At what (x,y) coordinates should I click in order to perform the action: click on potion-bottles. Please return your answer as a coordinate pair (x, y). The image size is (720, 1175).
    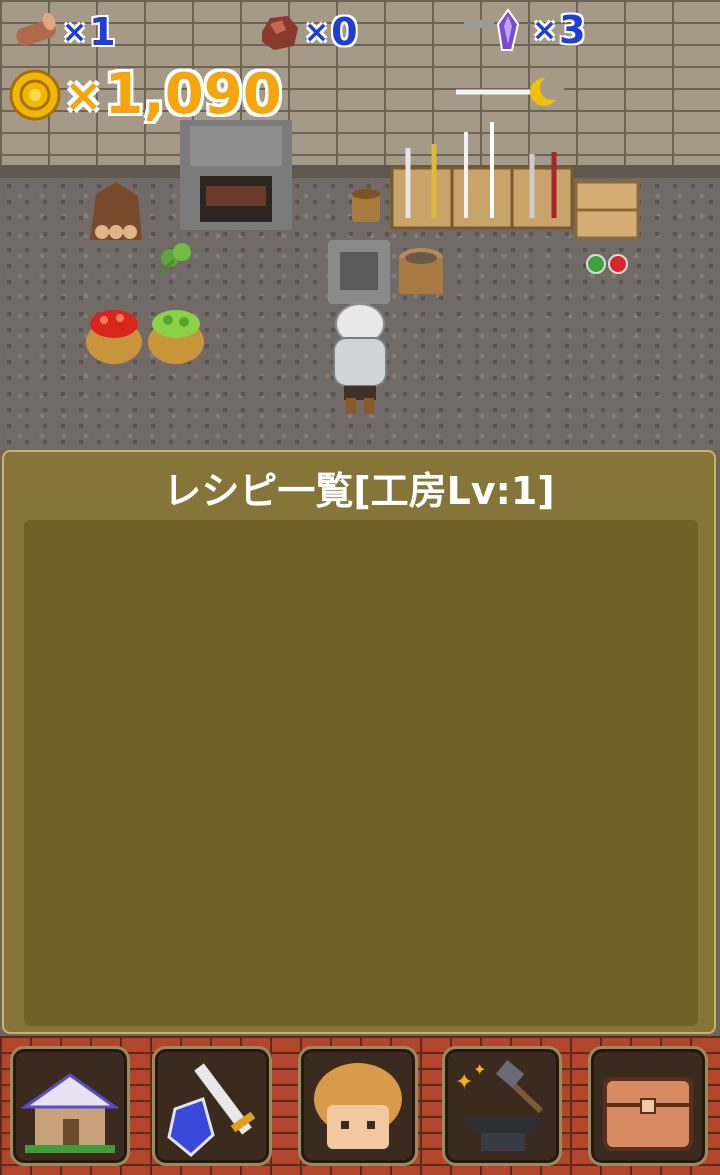
    Looking at the image, I should click on (607, 264).